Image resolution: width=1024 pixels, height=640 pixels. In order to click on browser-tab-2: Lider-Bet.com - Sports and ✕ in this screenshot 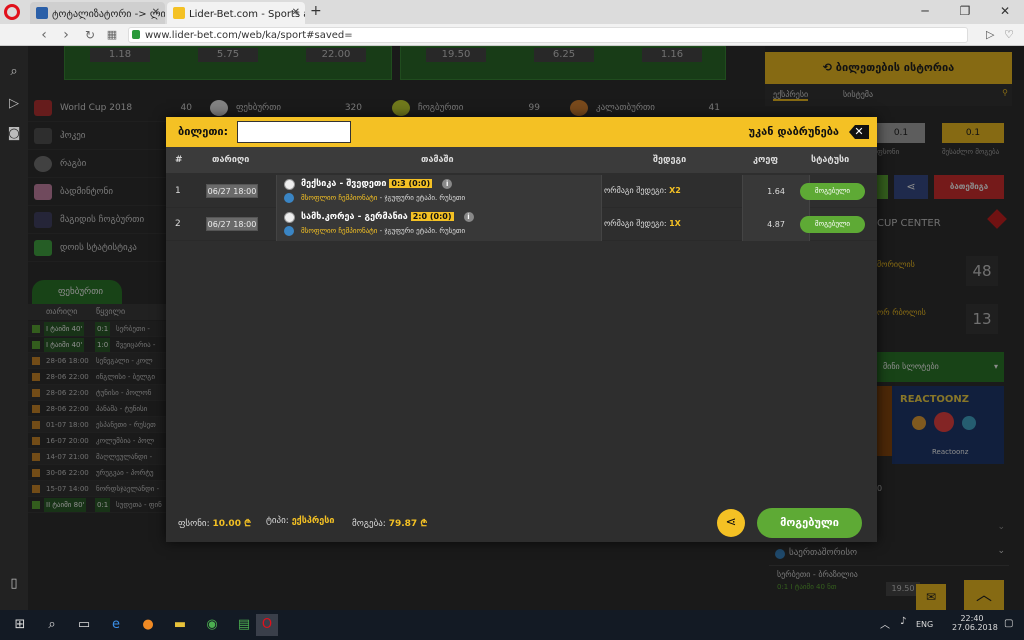, I will do `click(236, 13)`.